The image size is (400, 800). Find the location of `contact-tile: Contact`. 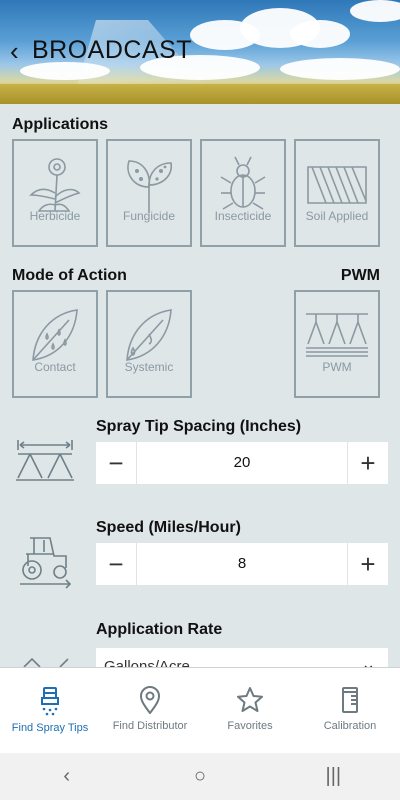

contact-tile: Contact is located at coordinates (55, 344).